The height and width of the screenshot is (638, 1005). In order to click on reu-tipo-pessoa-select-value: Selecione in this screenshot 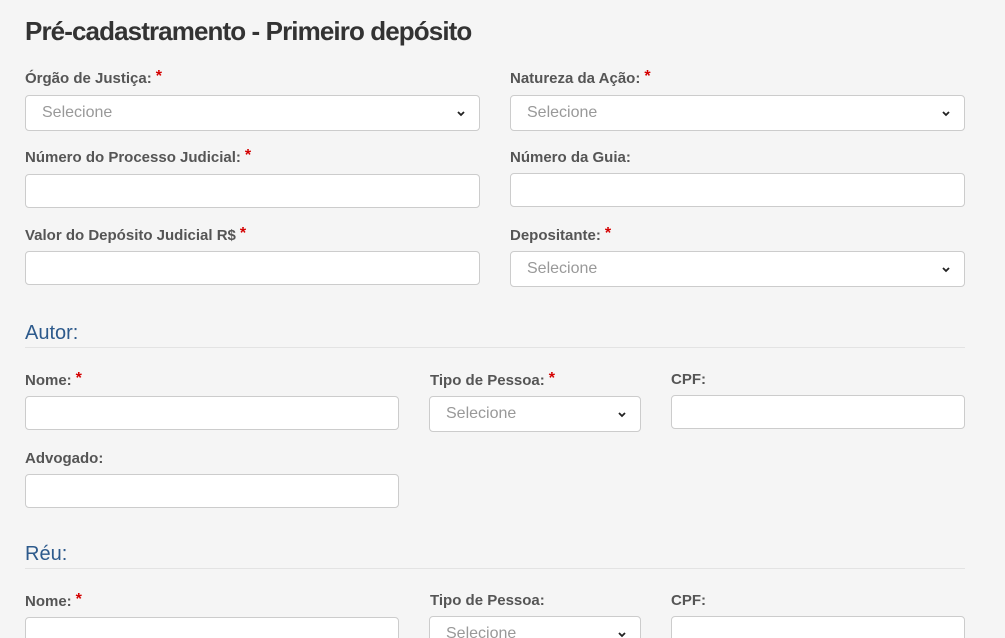, I will do `click(481, 631)`.